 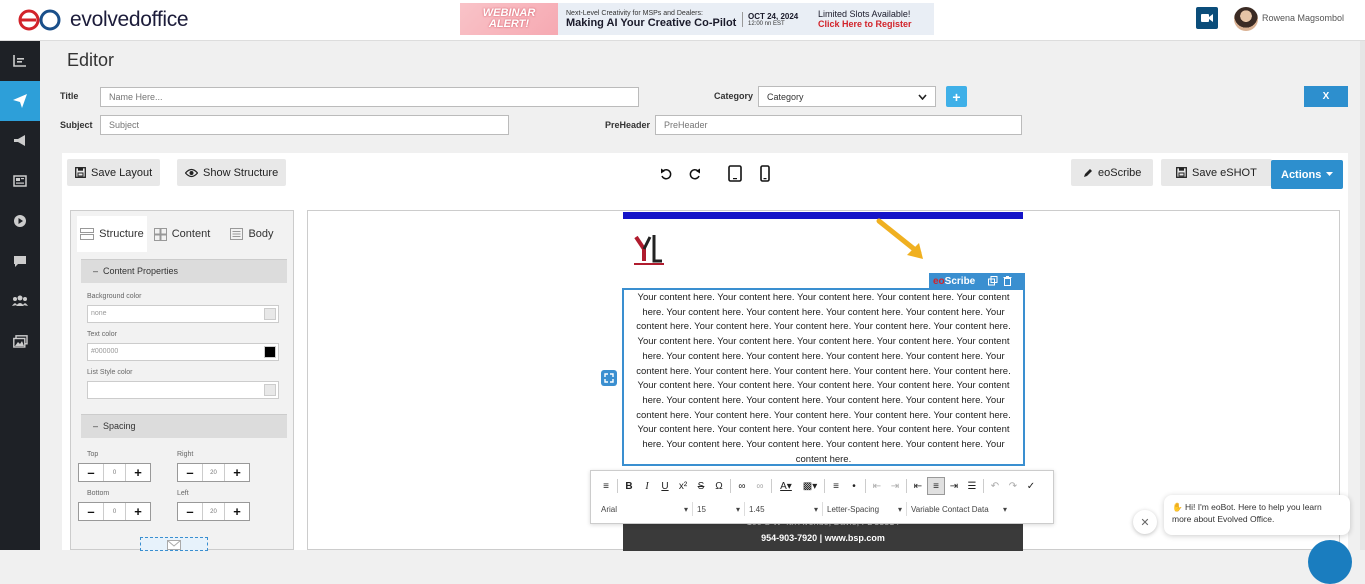 I want to click on banner-cta-line2: Click Here to Register, so click(x=865, y=24).